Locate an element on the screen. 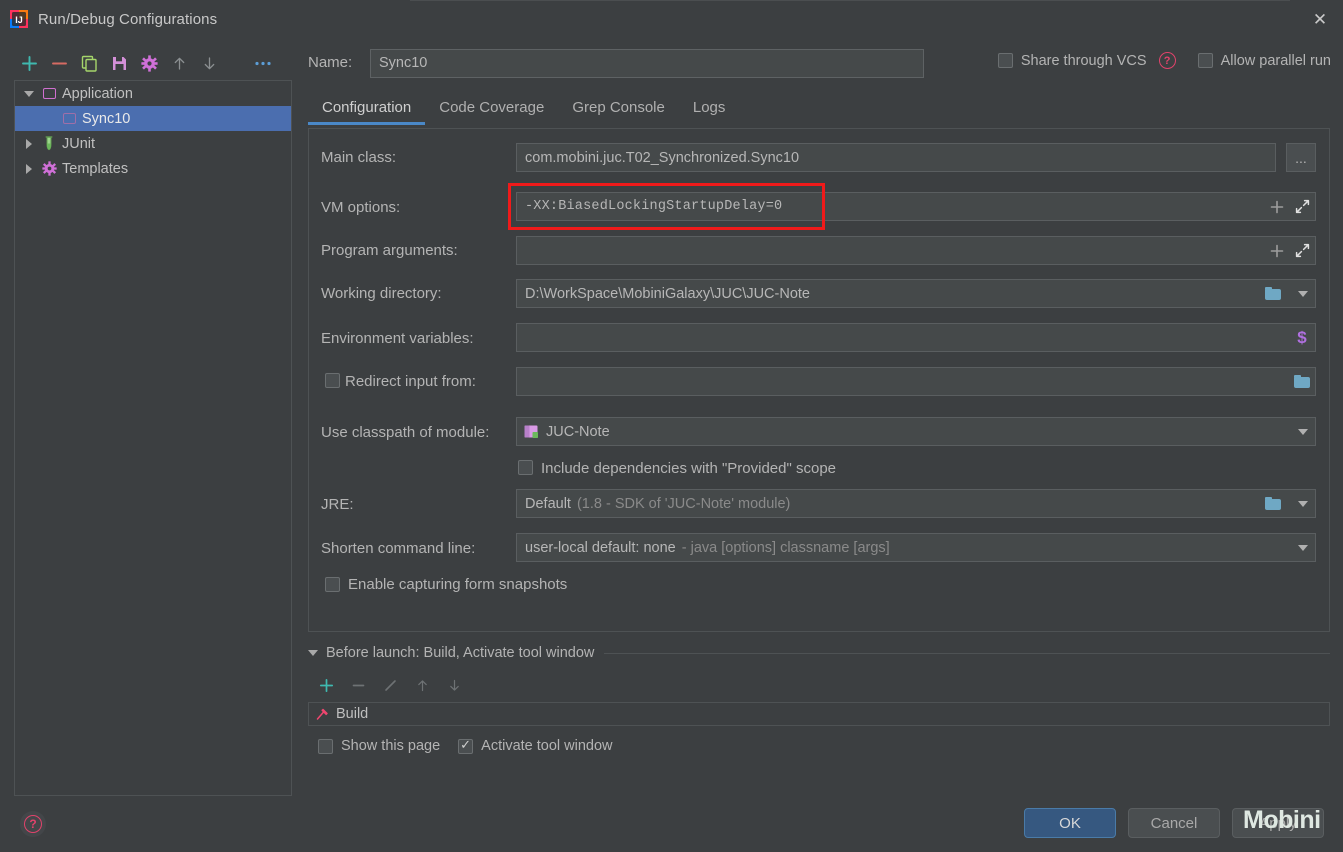 The image size is (1343, 852). redirect-input-checkbox is located at coordinates (332, 380).